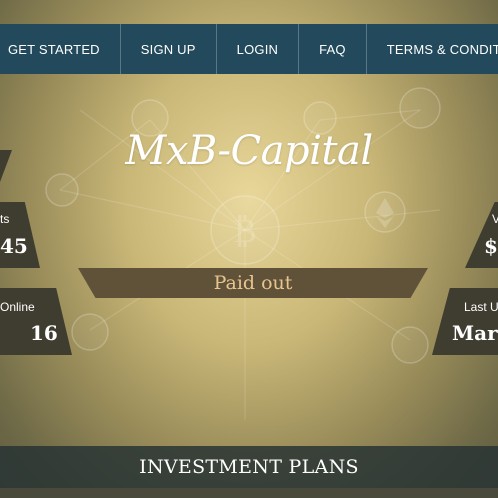  I want to click on stat-panel-right-mid: V $, so click(481, 235).